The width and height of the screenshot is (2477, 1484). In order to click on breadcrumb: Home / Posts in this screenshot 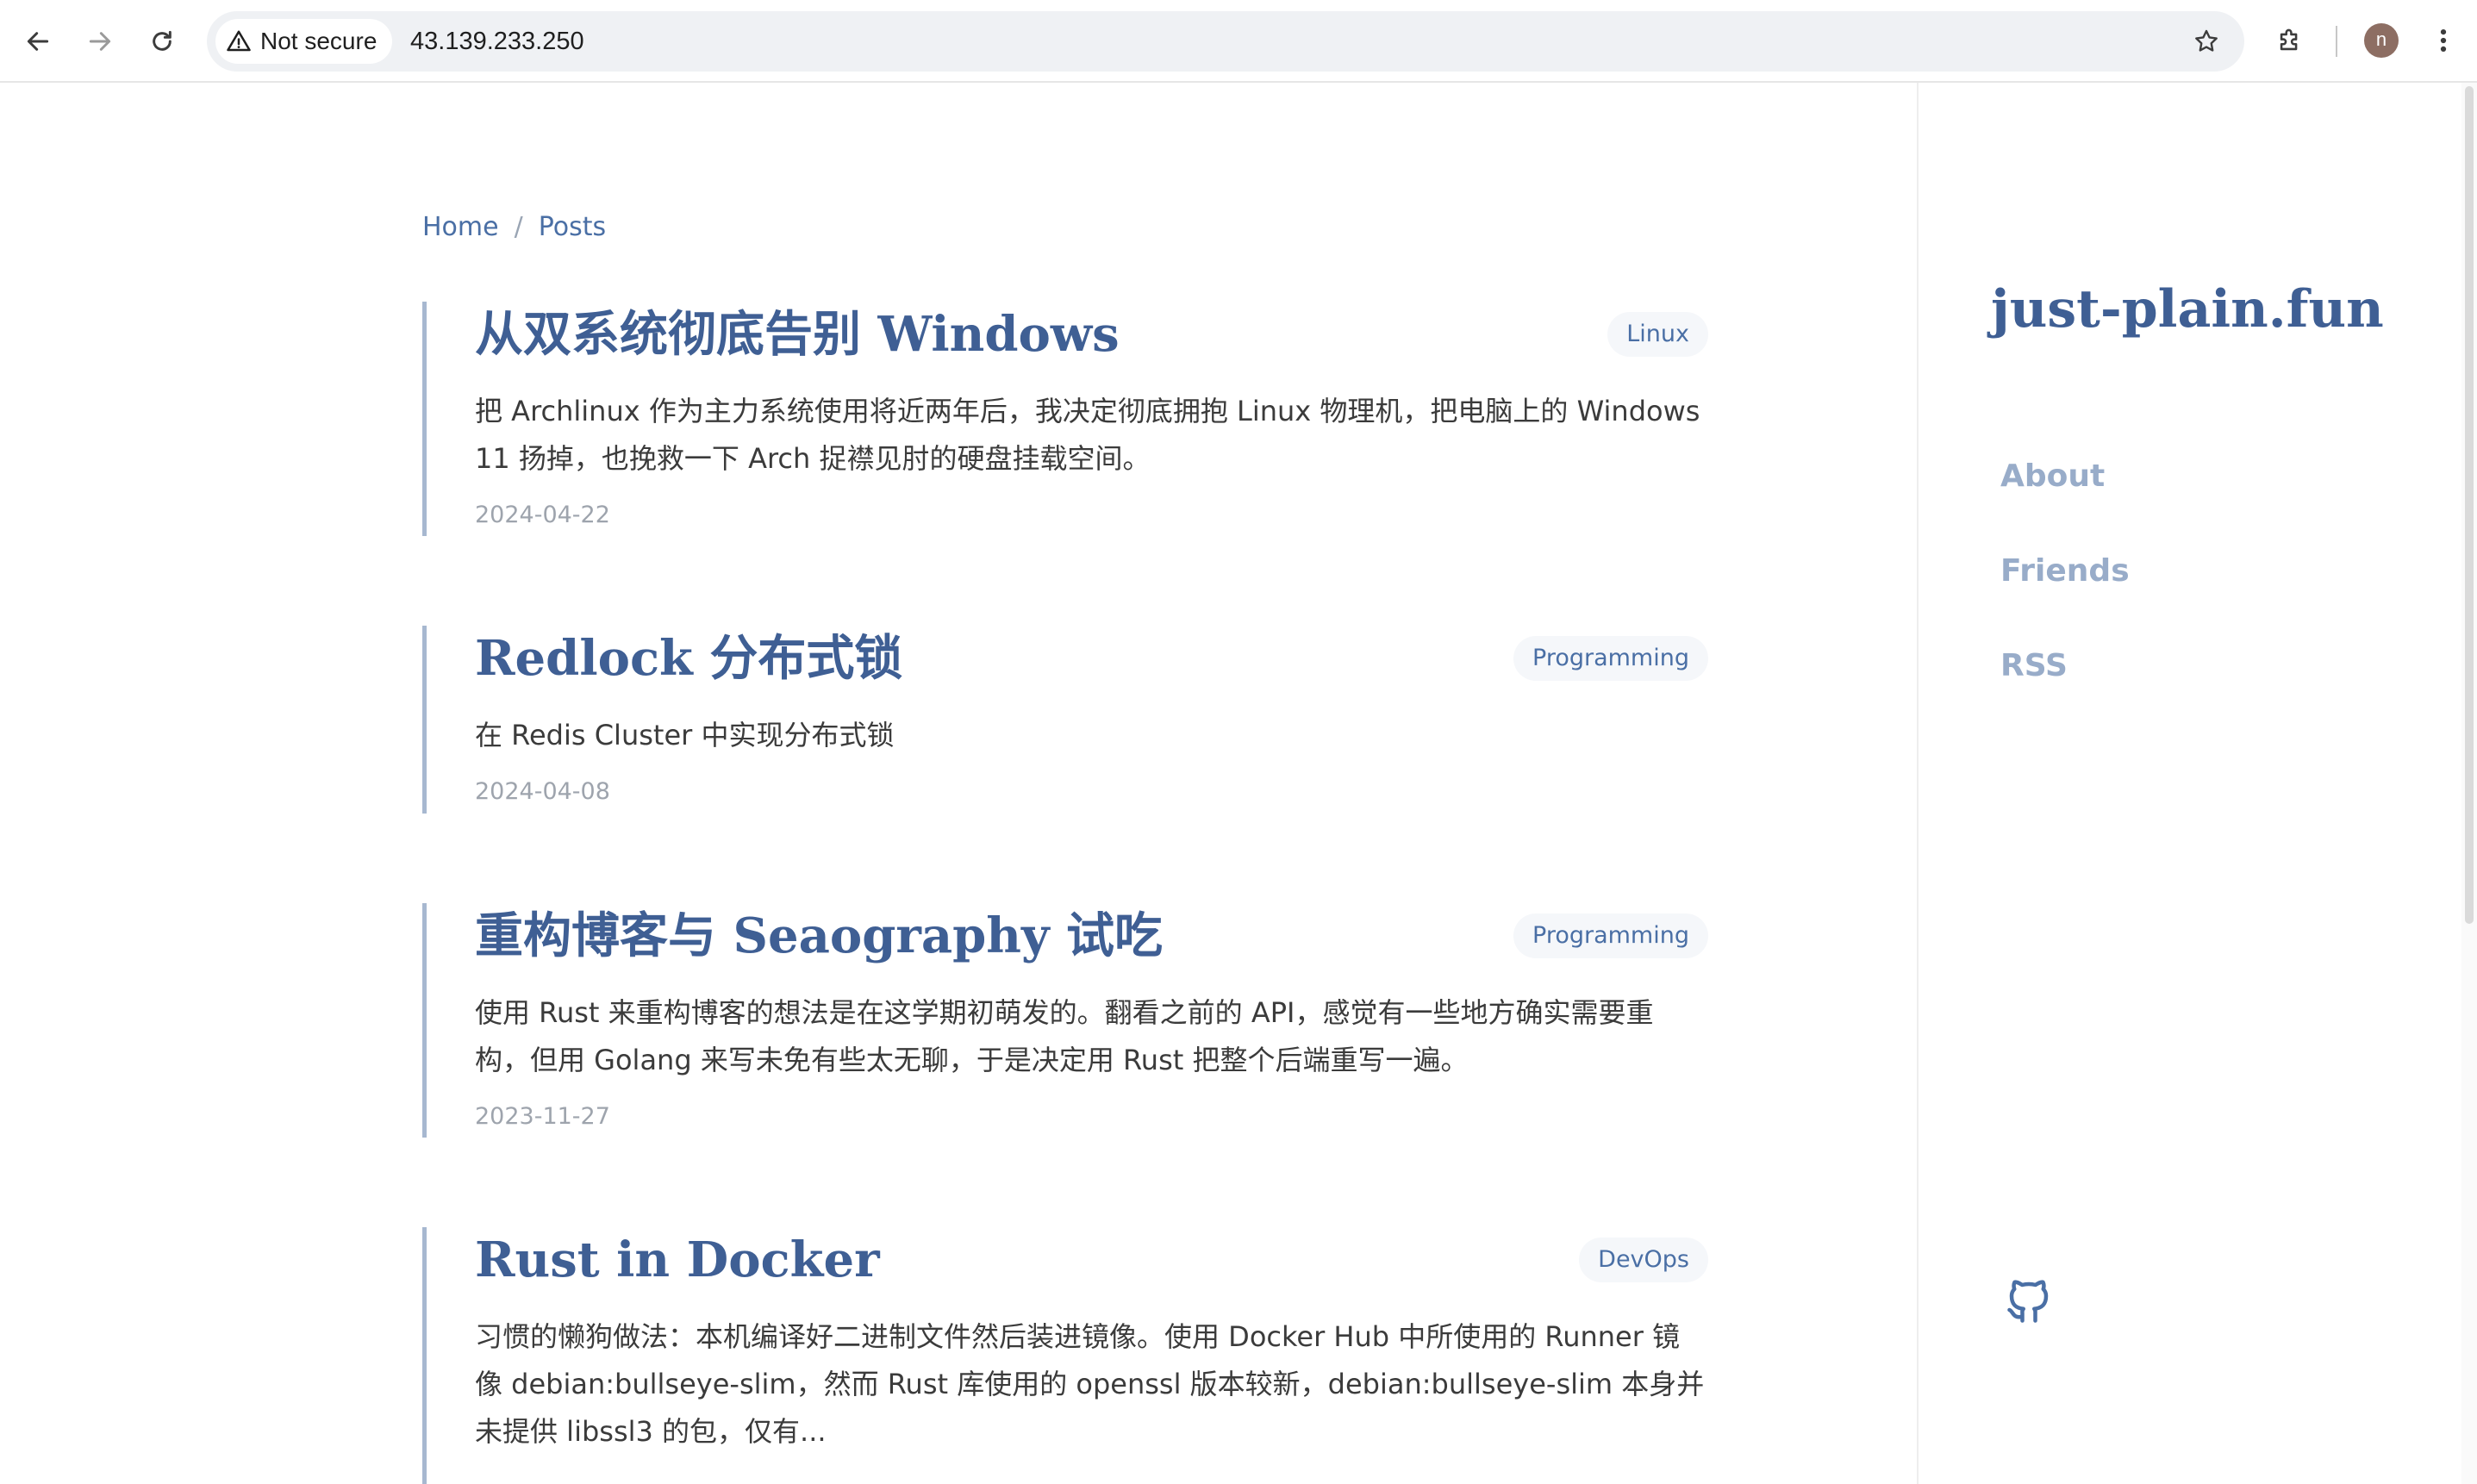, I will do `click(514, 227)`.